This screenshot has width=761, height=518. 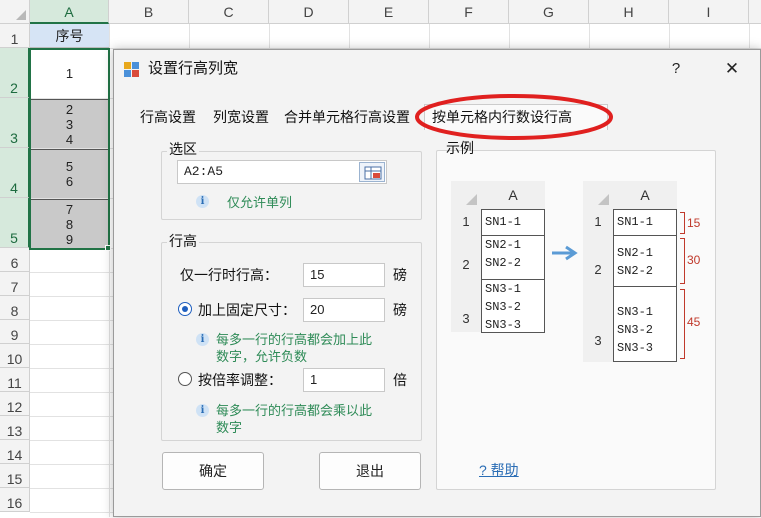 What do you see at coordinates (676, 69) in the screenshot?
I see `help-button: ?` at bounding box center [676, 69].